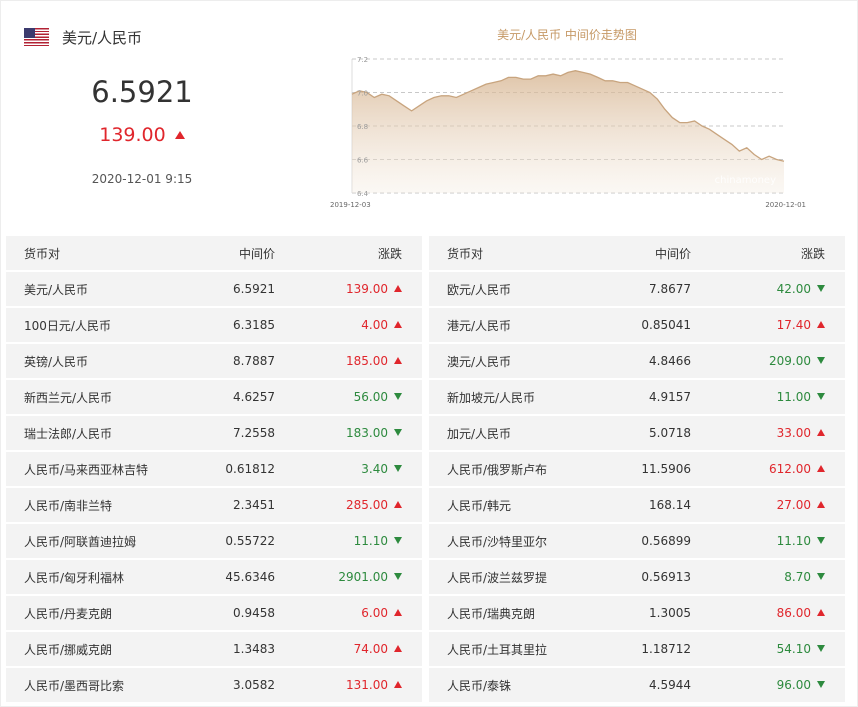 The image size is (858, 707). What do you see at coordinates (68, 434) in the screenshot?
I see `pair-name: 瑞士法郎/人民币` at bounding box center [68, 434].